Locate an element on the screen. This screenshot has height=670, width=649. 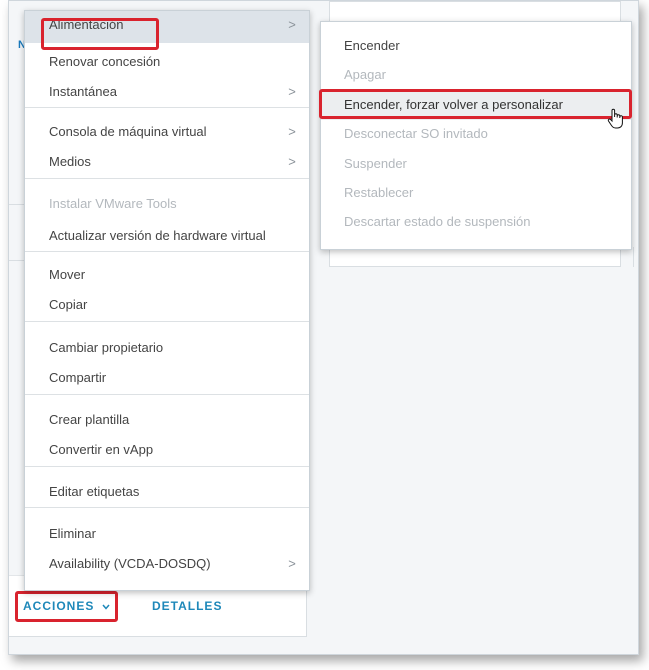
submenu-item-label: Desconectar SO invitado is located at coordinates (416, 133).